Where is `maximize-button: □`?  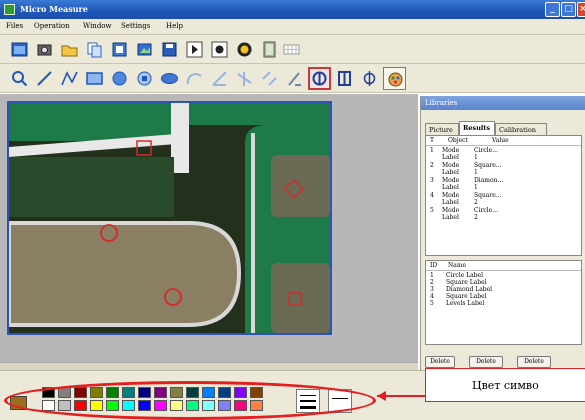 maximize-button: □ is located at coordinates (568, 9).